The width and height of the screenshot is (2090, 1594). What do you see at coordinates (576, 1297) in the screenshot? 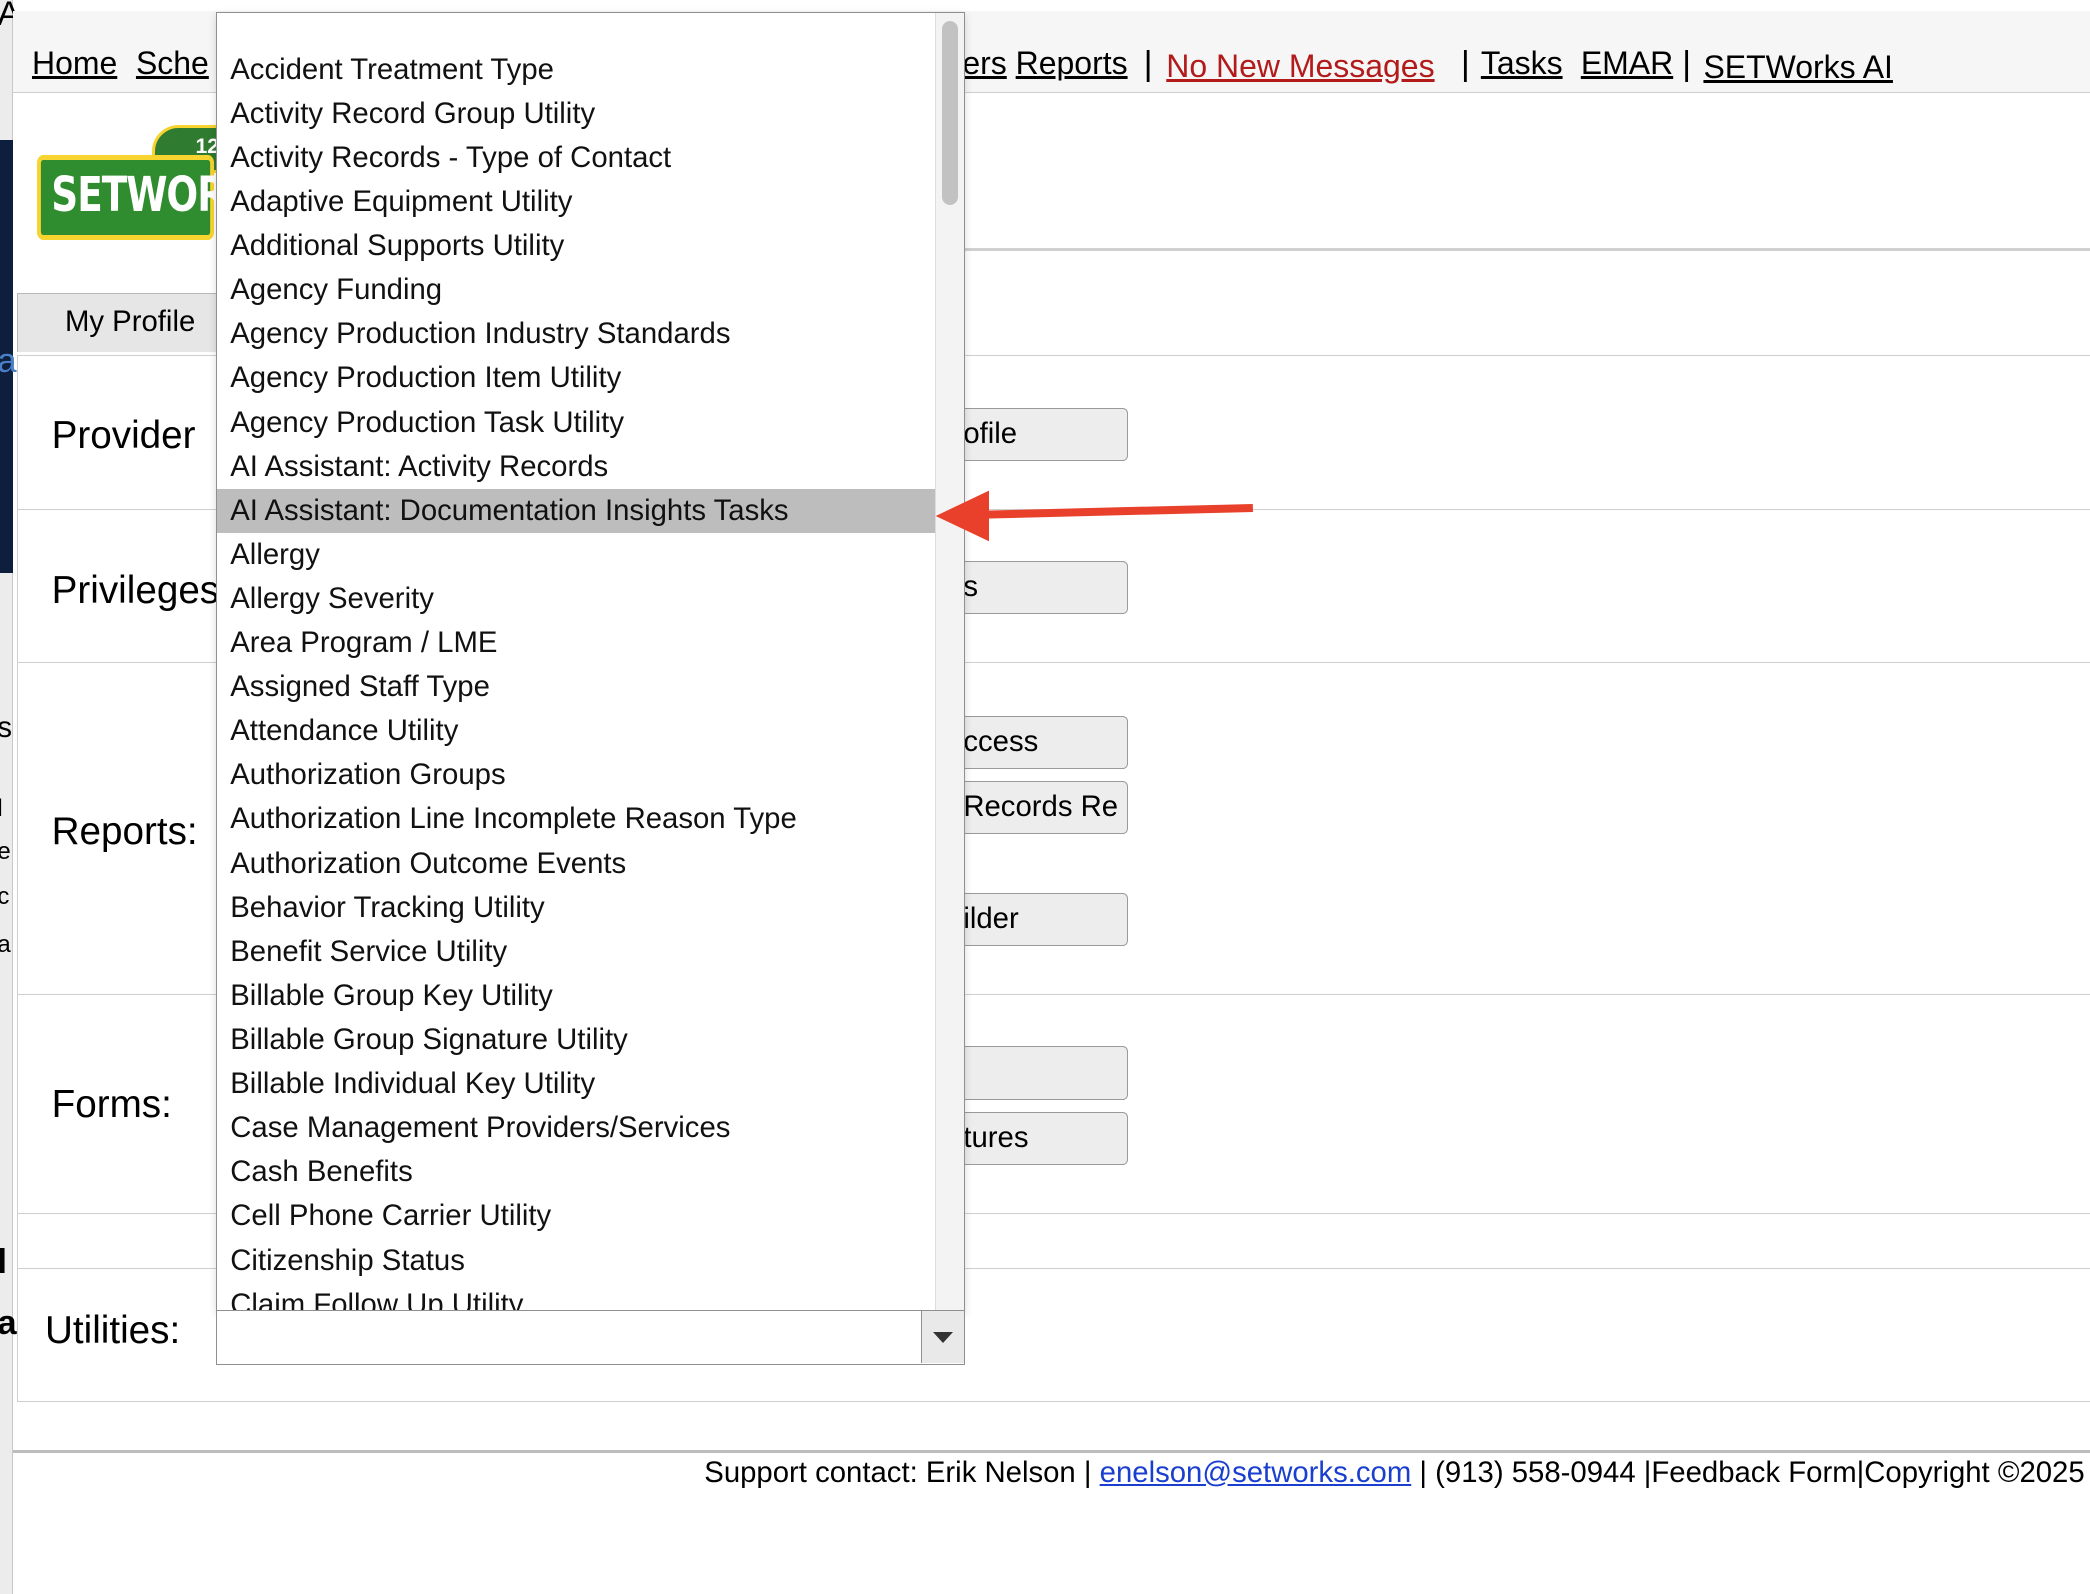
I see `dropdown-option: Claim Follow Up Utility` at bounding box center [576, 1297].